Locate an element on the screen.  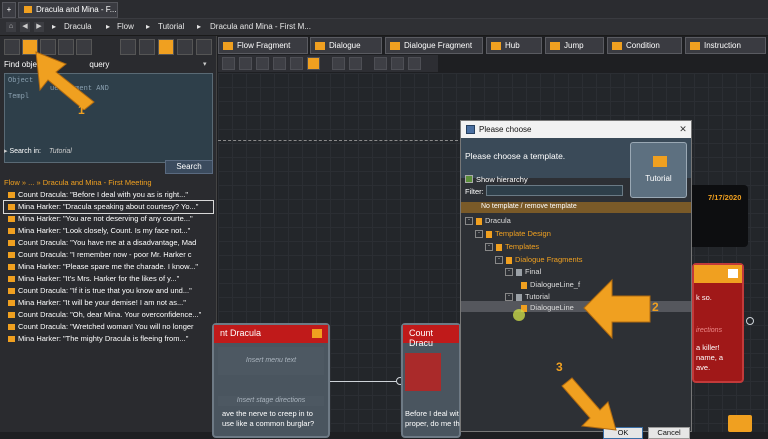
dialogue-text: k so. is located at coordinates (704, 298).